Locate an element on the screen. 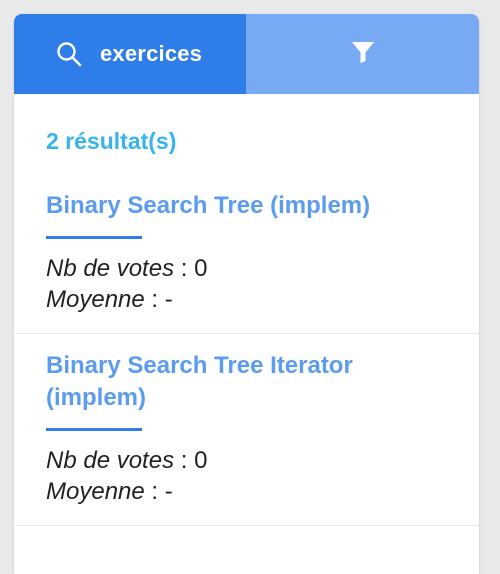 The height and width of the screenshot is (574, 500). search-tab: exercices is located at coordinates (130, 54).